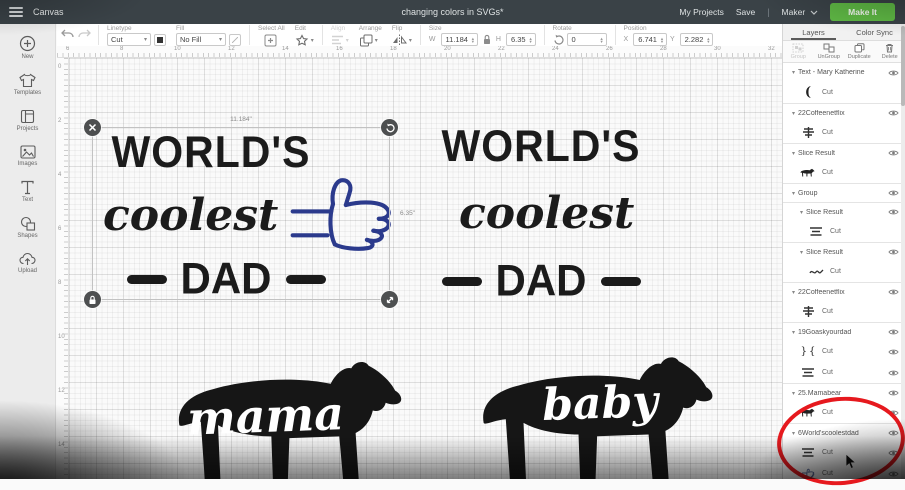 Image resolution: width=905 pixels, height=490 pixels. What do you see at coordinates (487, 39) in the screenshot?
I see `lock-aspect-icon` at bounding box center [487, 39].